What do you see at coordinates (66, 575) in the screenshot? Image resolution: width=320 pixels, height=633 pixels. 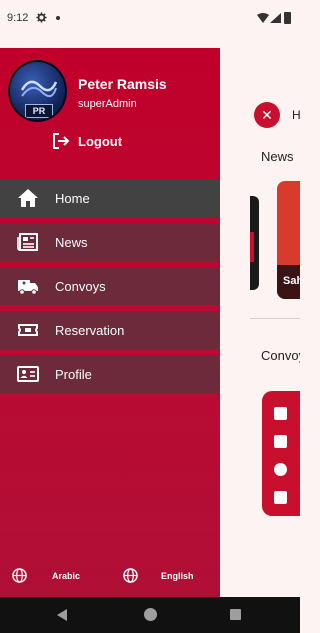 I see `language-label: Arabic` at bounding box center [66, 575].